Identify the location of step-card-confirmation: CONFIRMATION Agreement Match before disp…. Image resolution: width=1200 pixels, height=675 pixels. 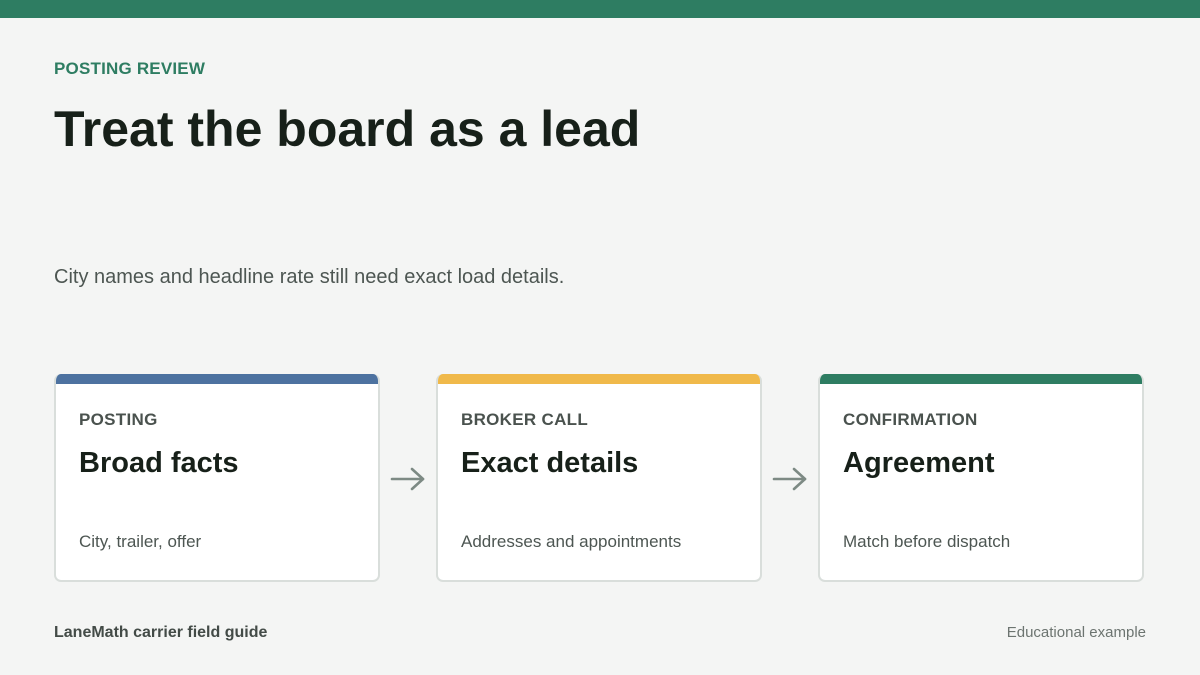
(981, 478).